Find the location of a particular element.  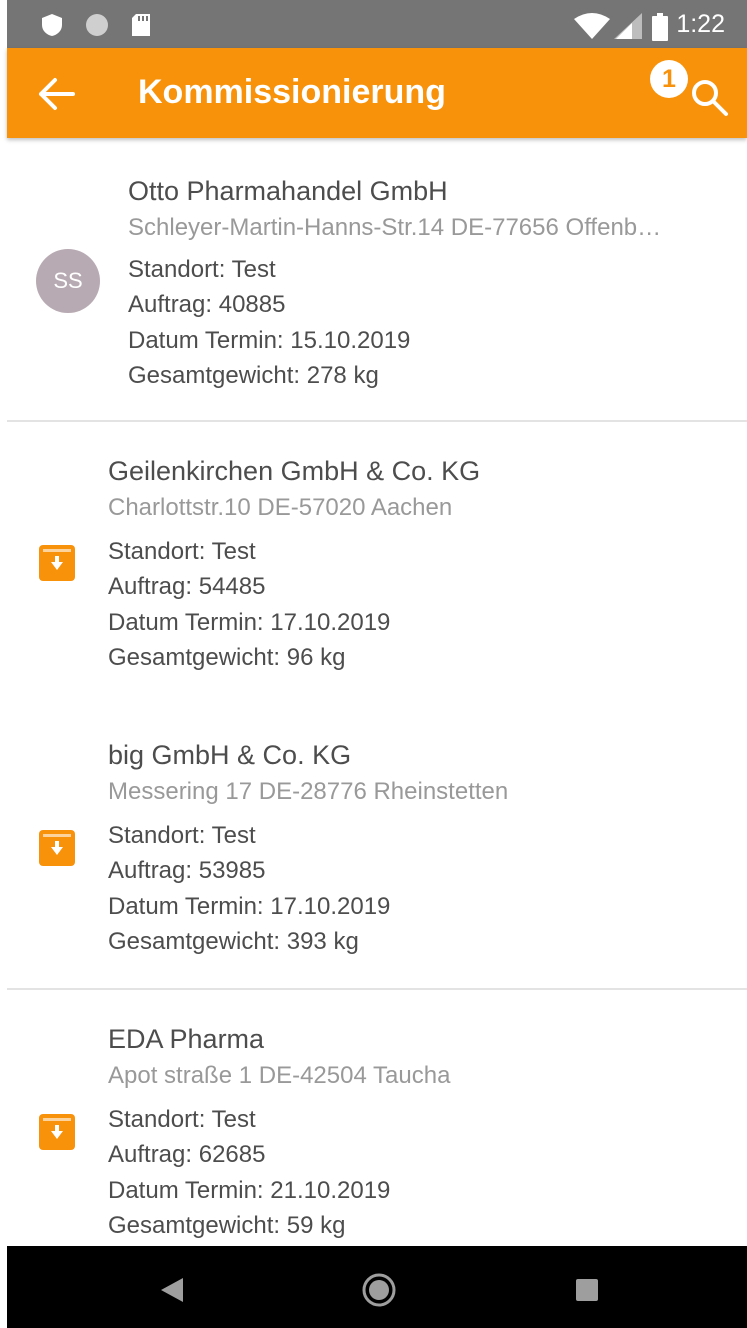

recents-square-icon is located at coordinates (587, 1290).